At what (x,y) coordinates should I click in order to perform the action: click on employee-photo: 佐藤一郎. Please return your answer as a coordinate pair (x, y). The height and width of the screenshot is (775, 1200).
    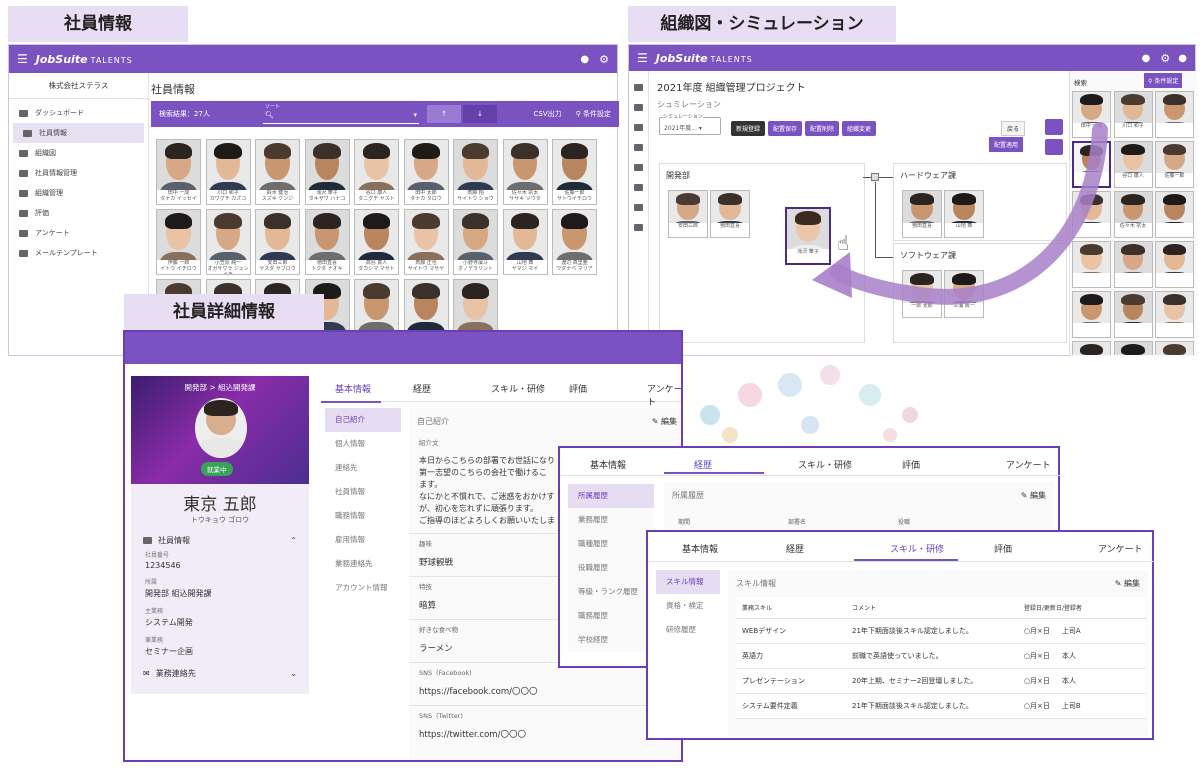
    Looking at the image, I should click on (1174, 164).